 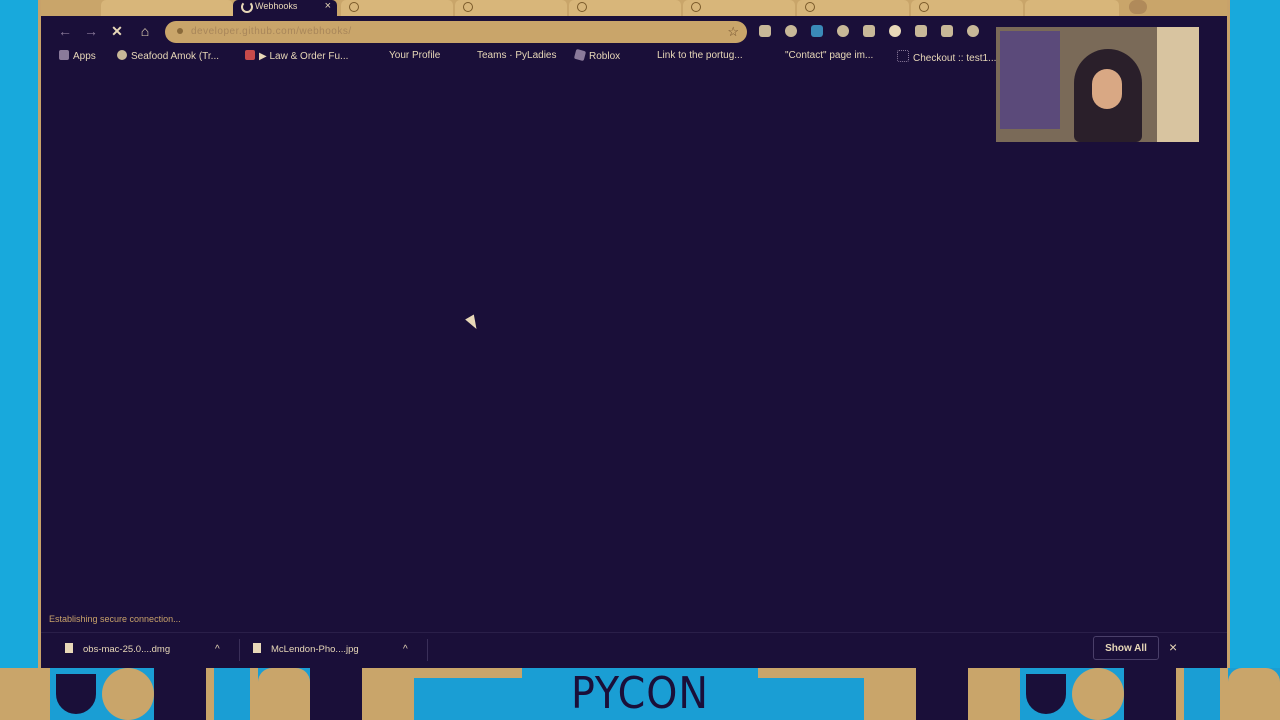 I want to click on bookmark-item: Teams · PyLadies, so click(x=516, y=55).